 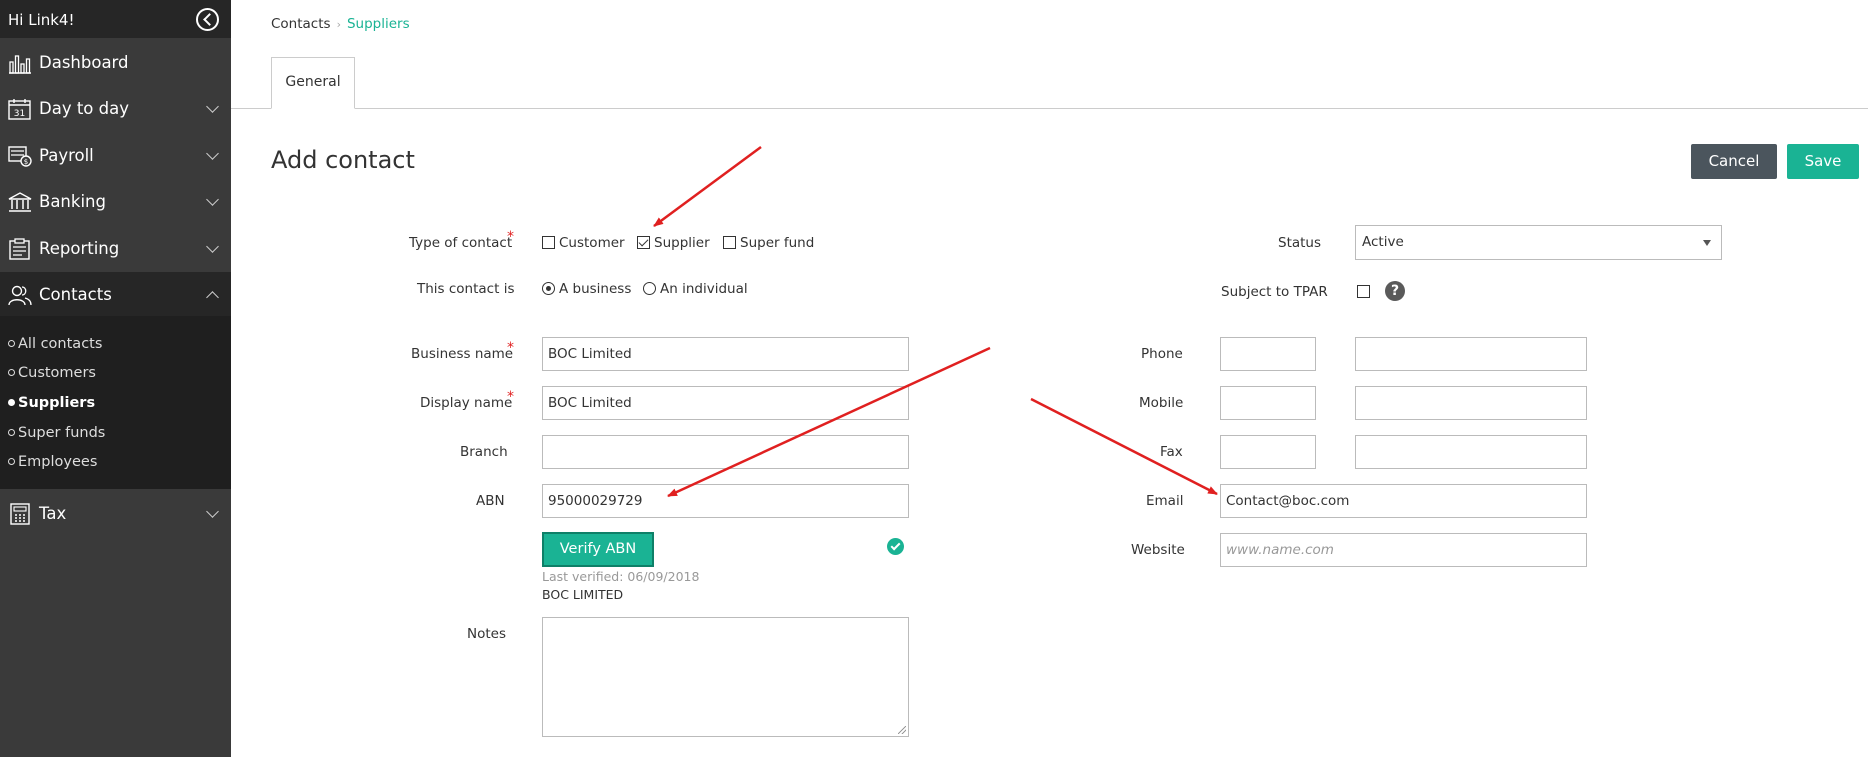 What do you see at coordinates (52, 373) in the screenshot?
I see `submenu-item-customers: Customers` at bounding box center [52, 373].